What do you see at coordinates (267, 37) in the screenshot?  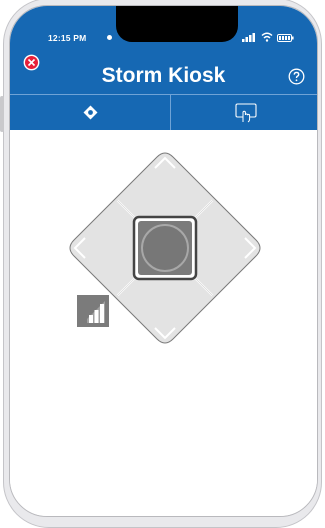 I see `wifi-icon` at bounding box center [267, 37].